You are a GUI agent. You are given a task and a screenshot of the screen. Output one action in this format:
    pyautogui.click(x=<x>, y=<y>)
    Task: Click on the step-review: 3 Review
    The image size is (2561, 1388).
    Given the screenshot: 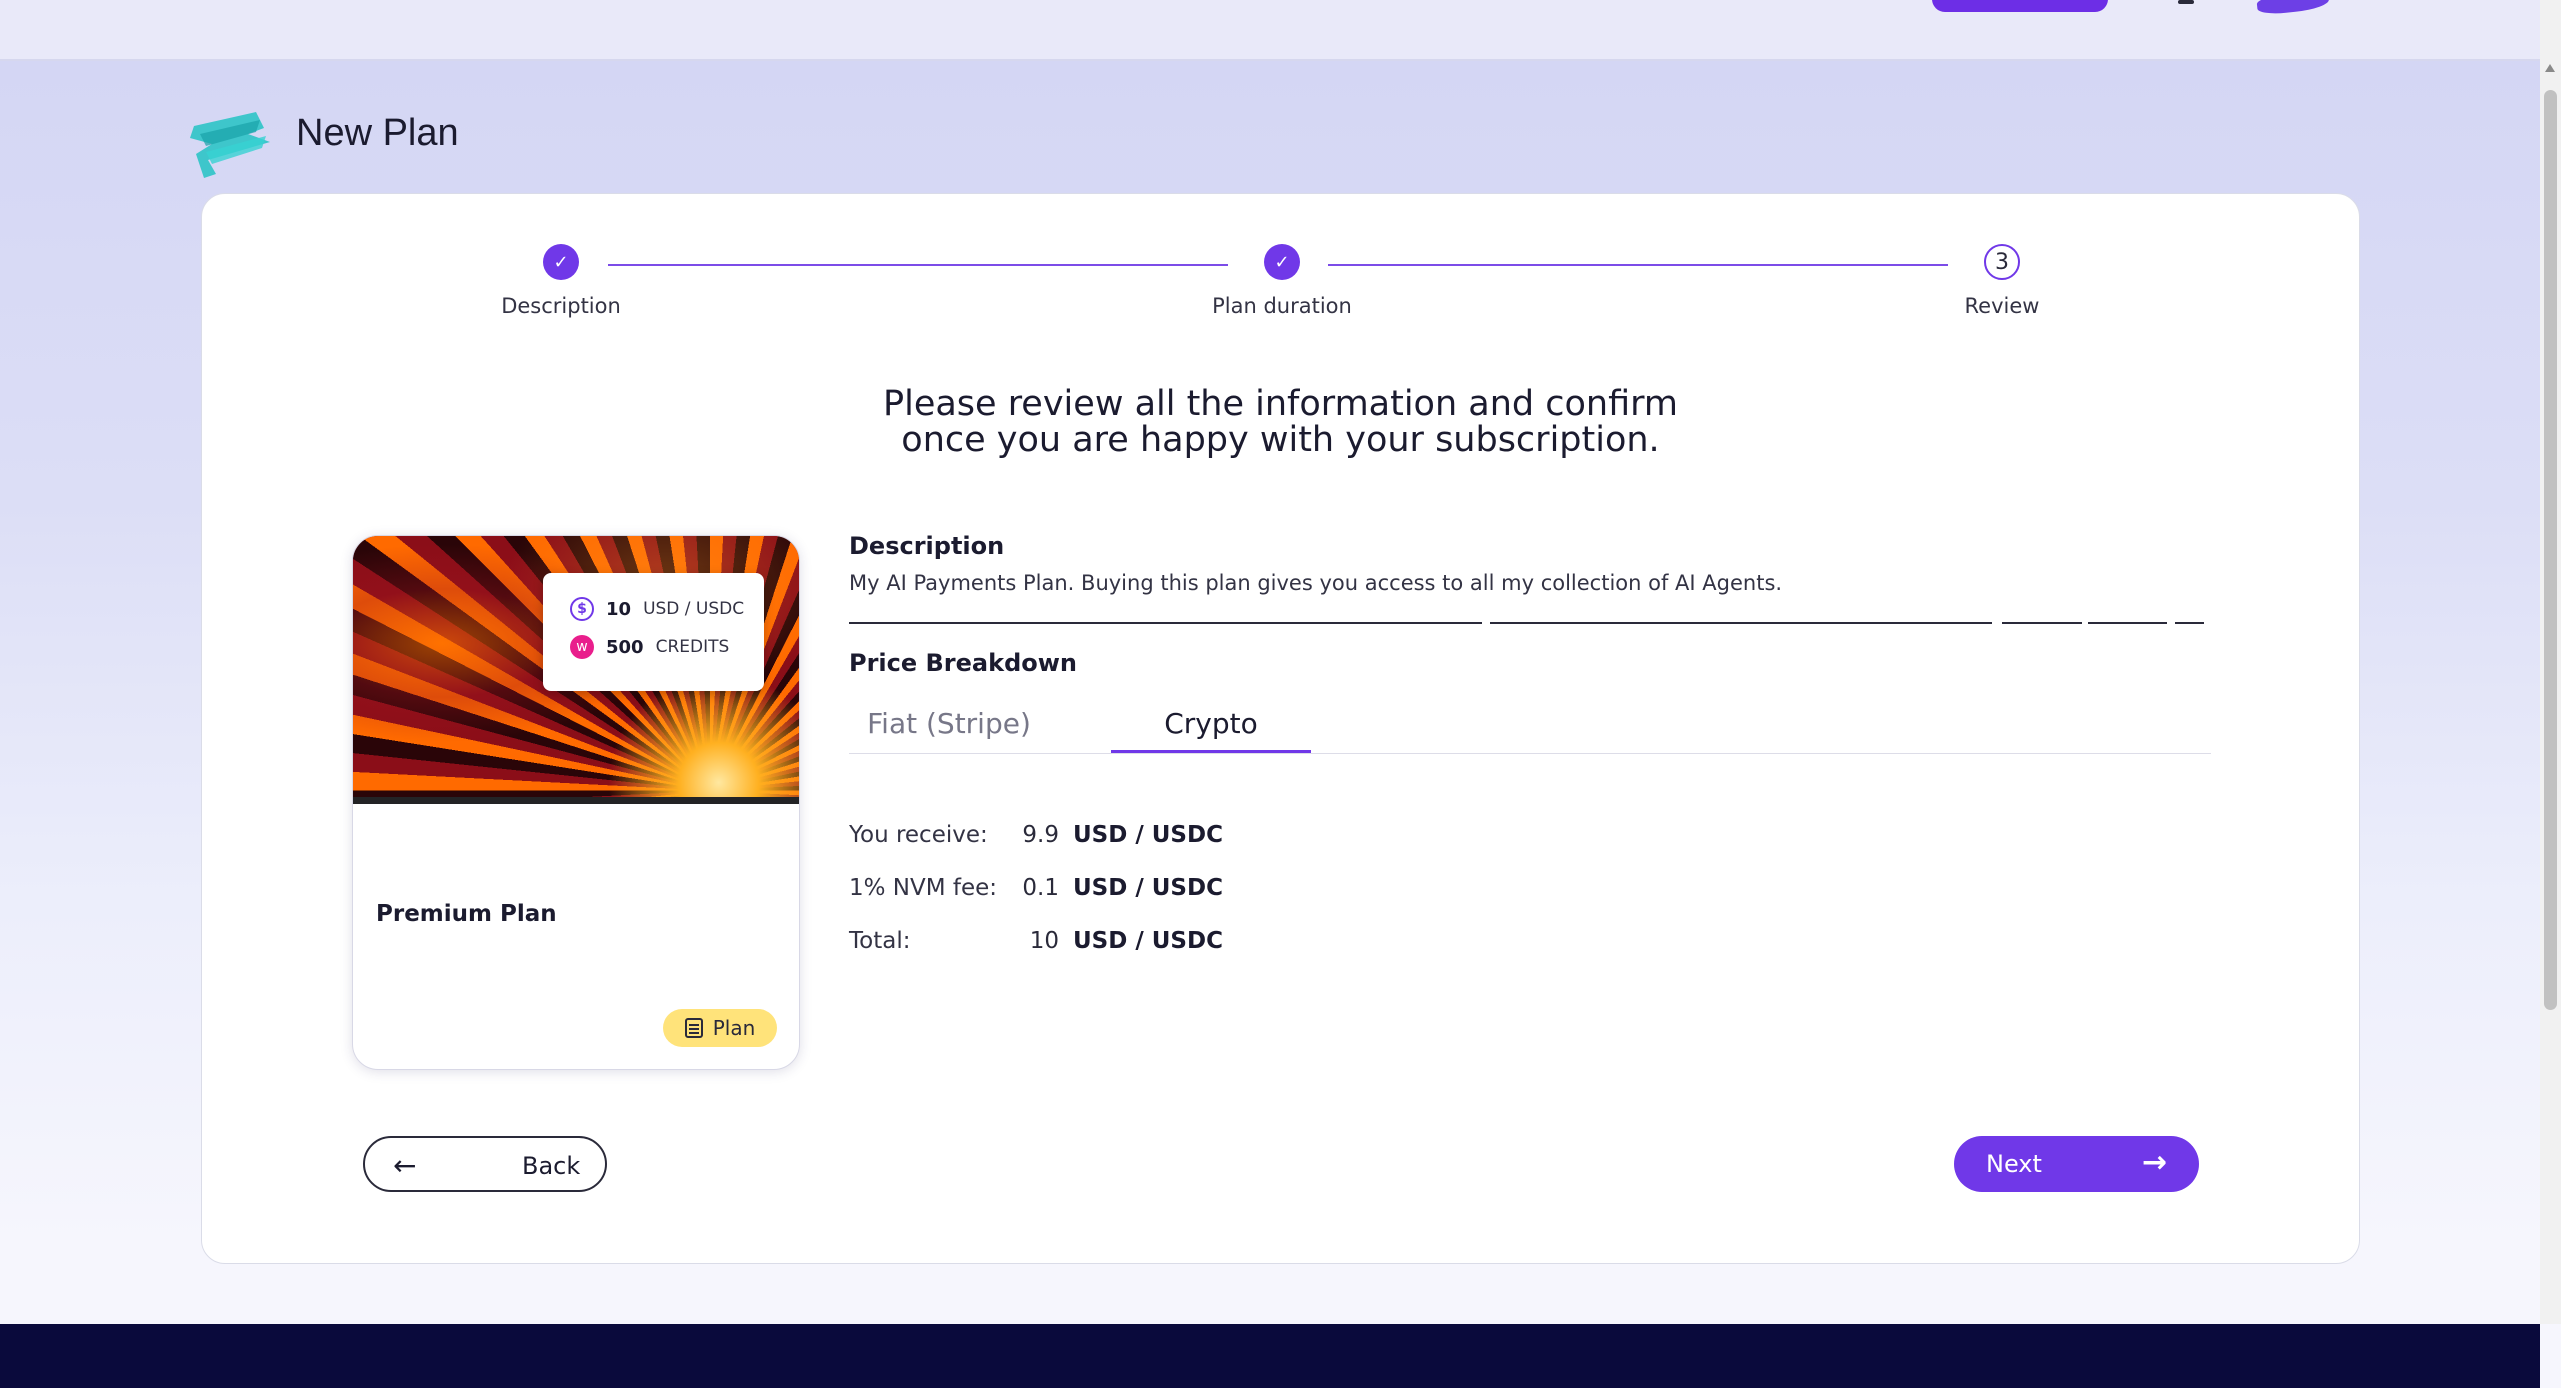 What is the action you would take?
    pyautogui.click(x=2002, y=281)
    